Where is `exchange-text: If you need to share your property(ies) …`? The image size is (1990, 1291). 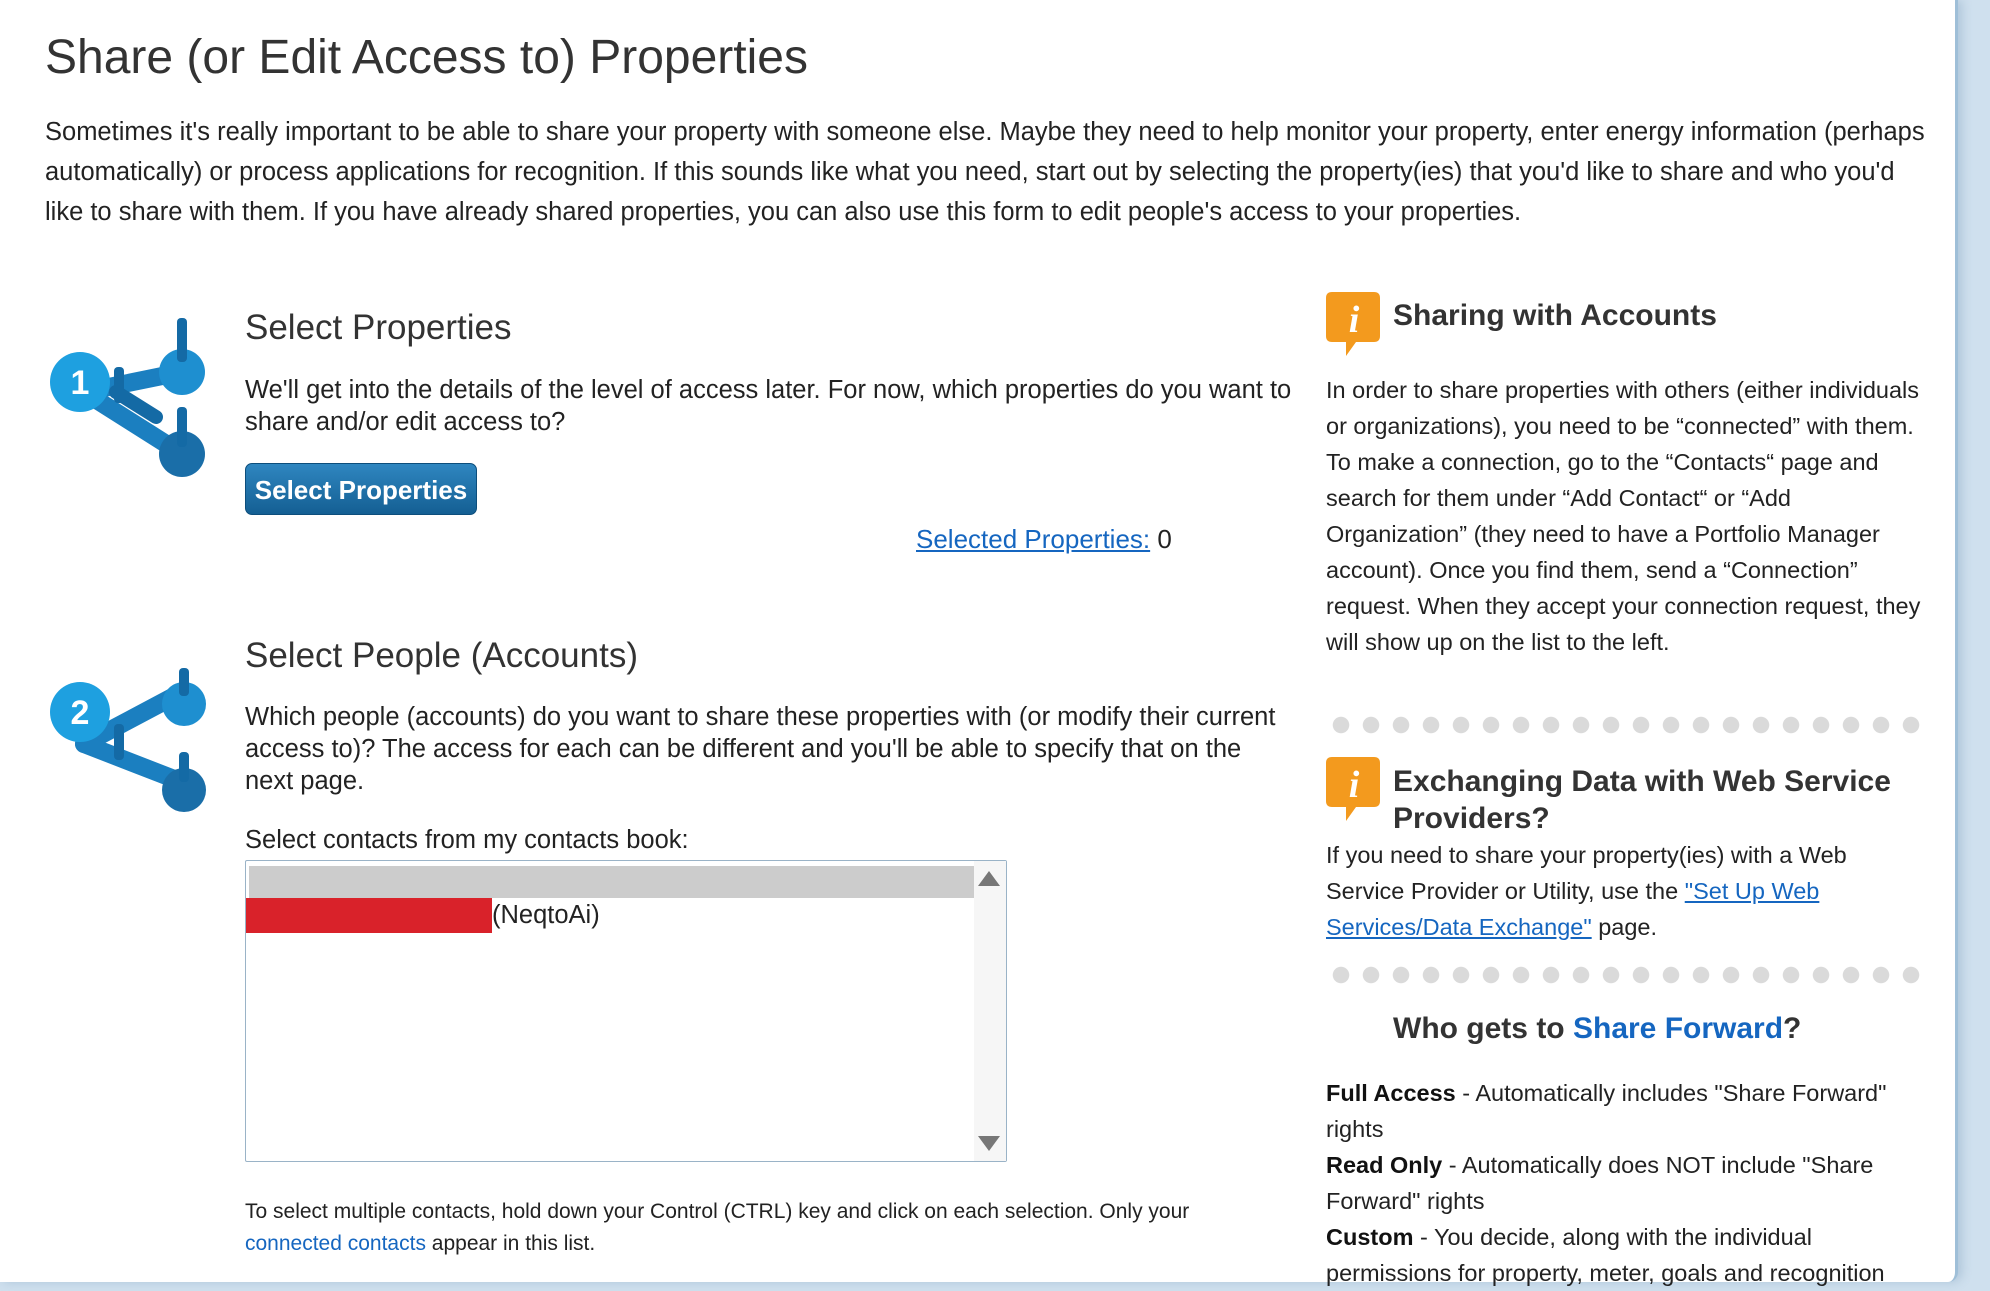
exchange-text: If you need to share your property(ies) … is located at coordinates (1626, 891).